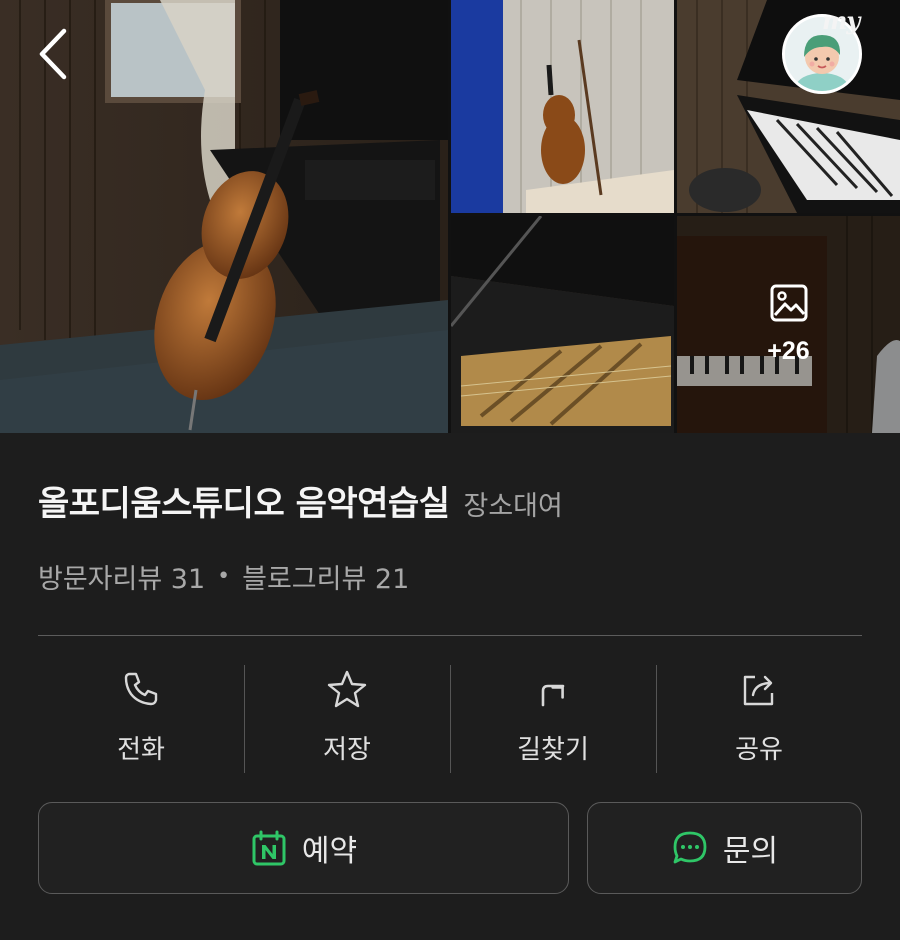  What do you see at coordinates (450, 635) in the screenshot?
I see `section-divider` at bounding box center [450, 635].